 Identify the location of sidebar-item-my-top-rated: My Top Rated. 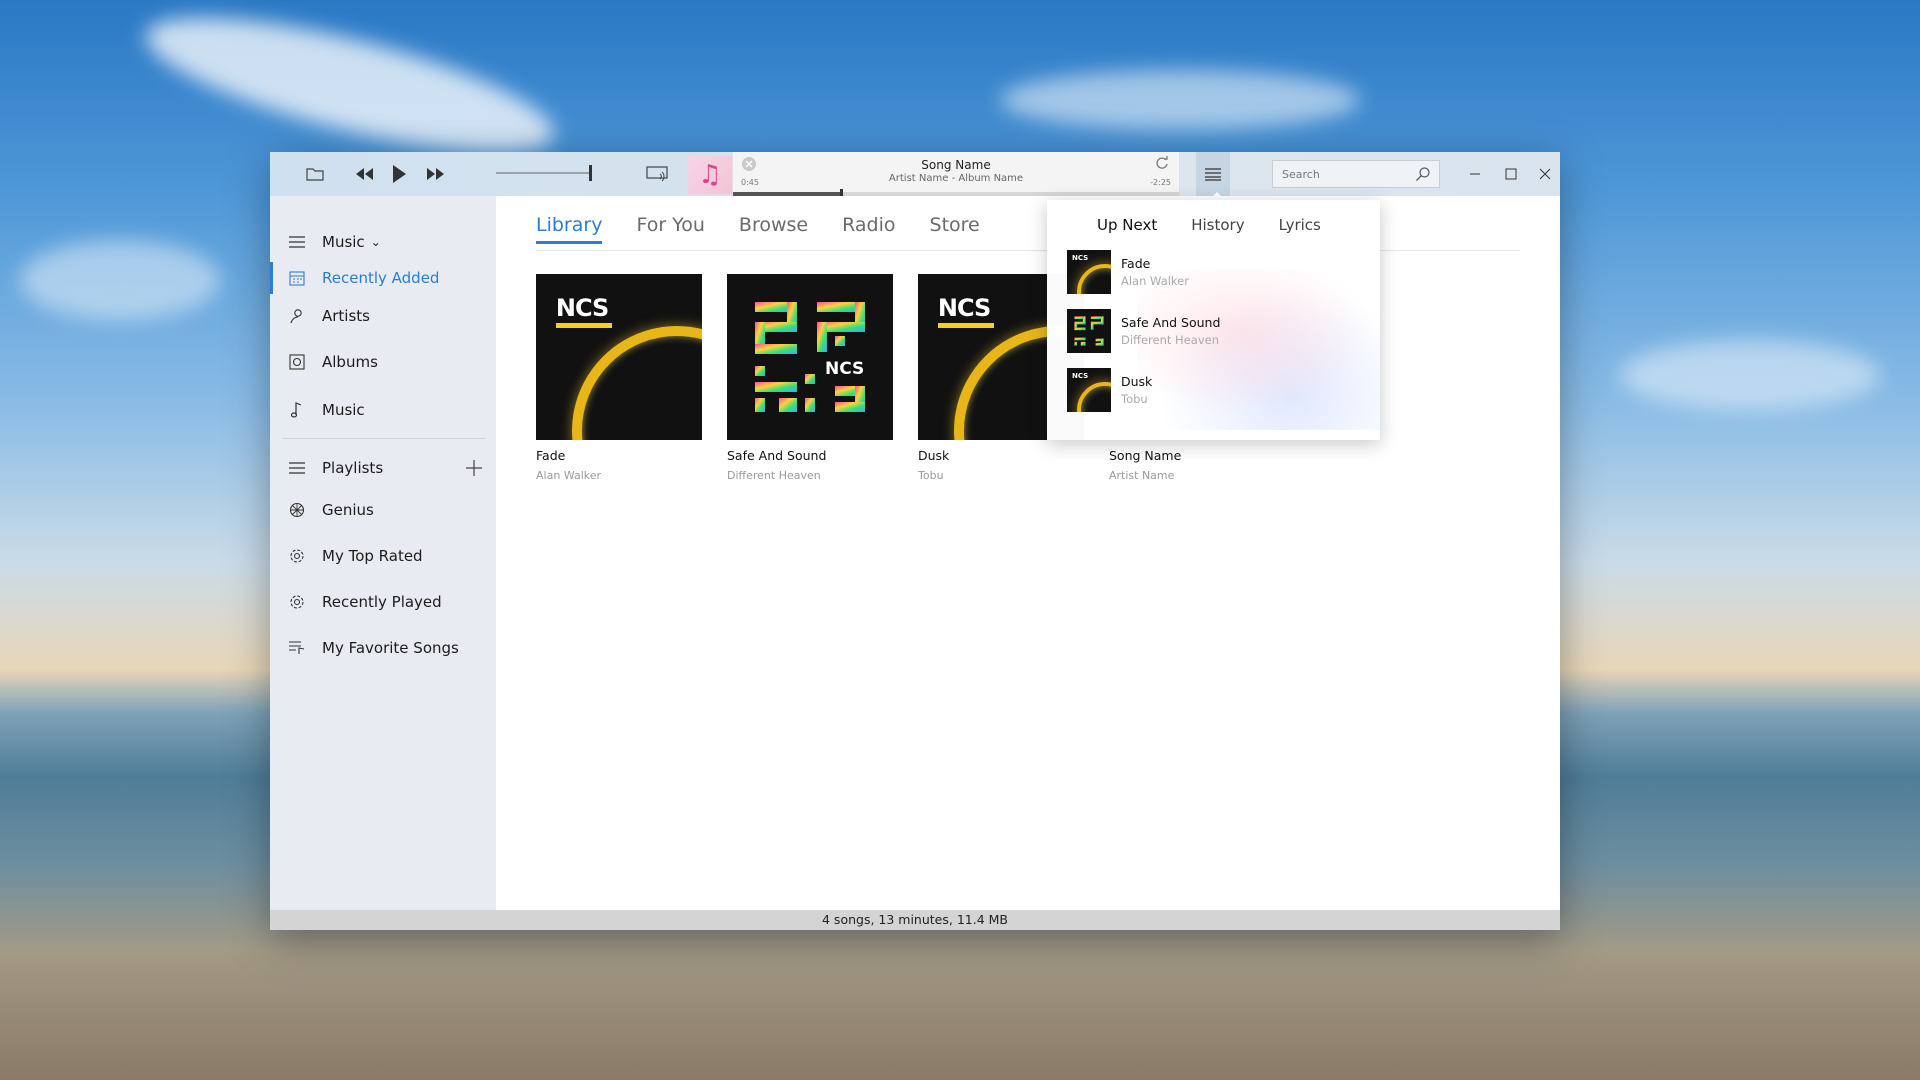
(383, 556).